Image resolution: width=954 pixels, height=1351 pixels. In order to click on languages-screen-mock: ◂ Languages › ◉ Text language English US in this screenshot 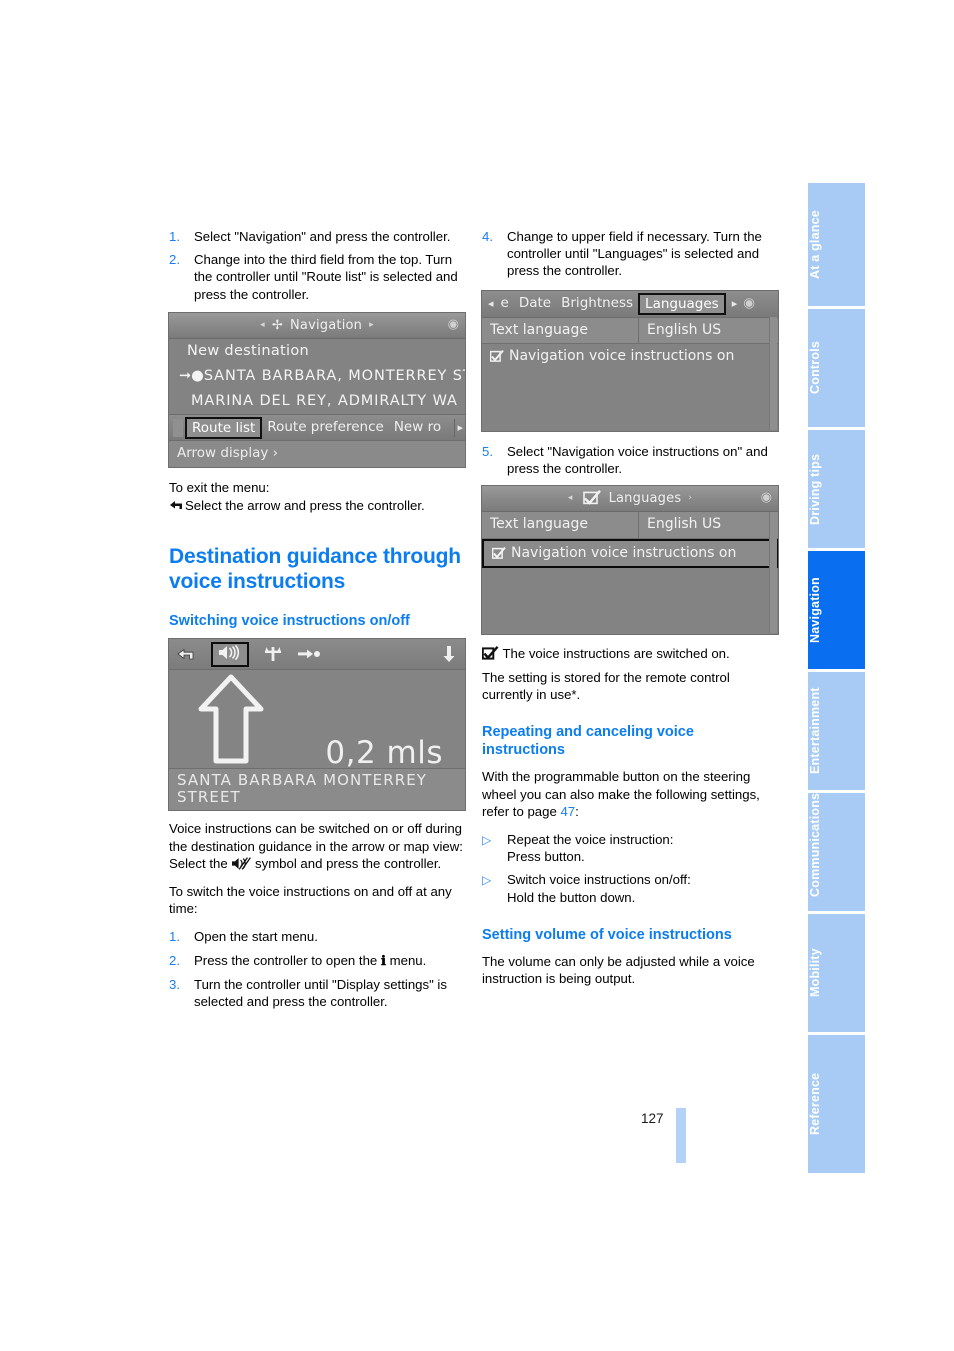, I will do `click(630, 560)`.